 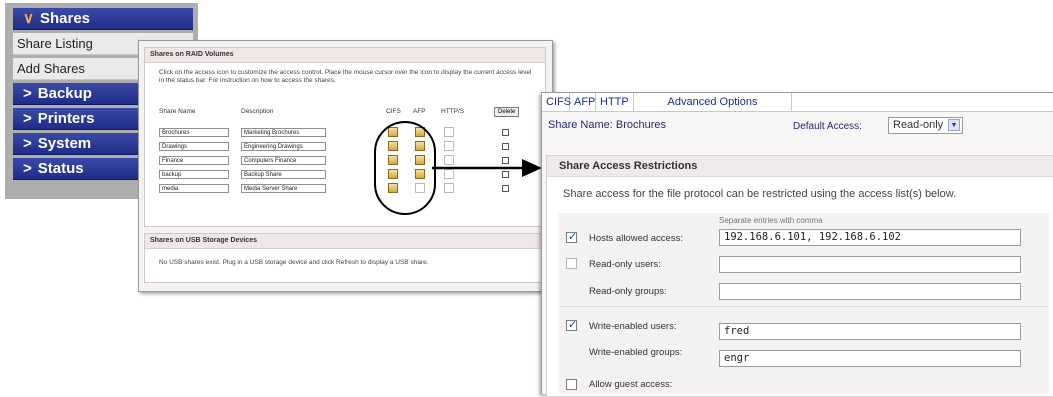 What do you see at coordinates (64, 143) in the screenshot?
I see `nav-label: System` at bounding box center [64, 143].